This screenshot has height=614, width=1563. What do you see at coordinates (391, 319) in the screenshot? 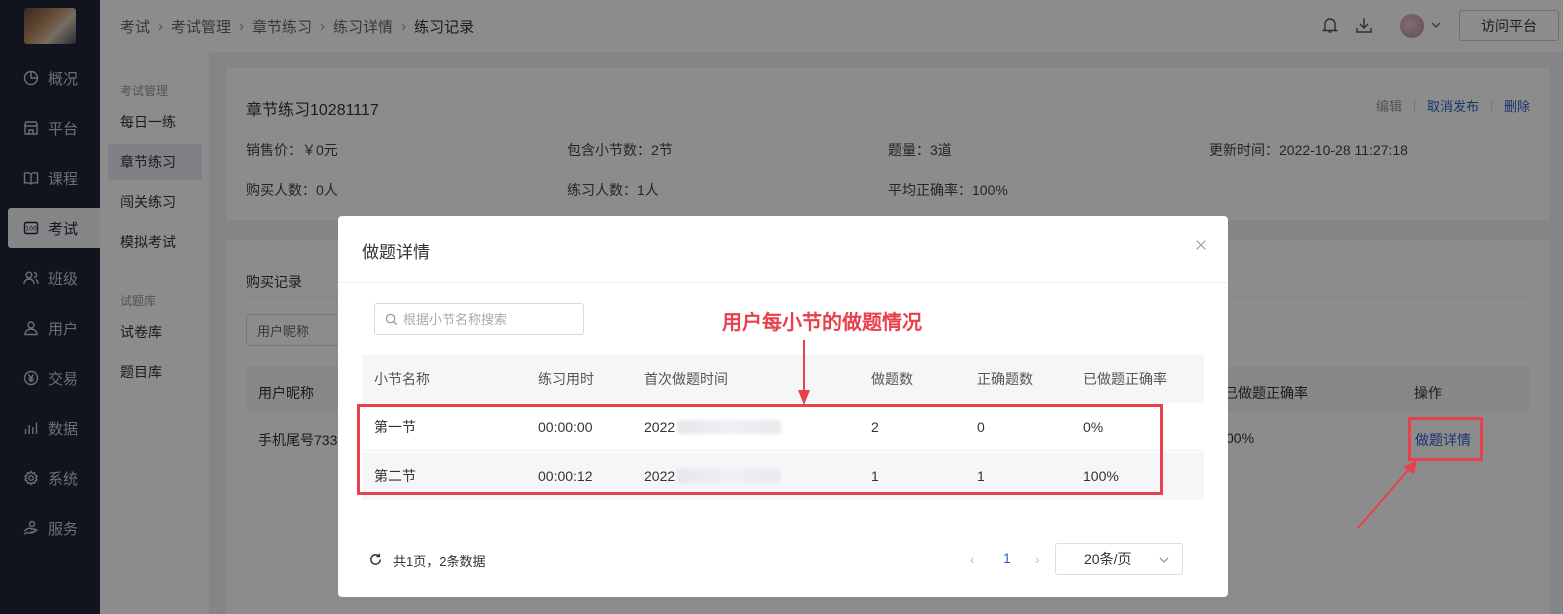
I see `search-icon` at bounding box center [391, 319].